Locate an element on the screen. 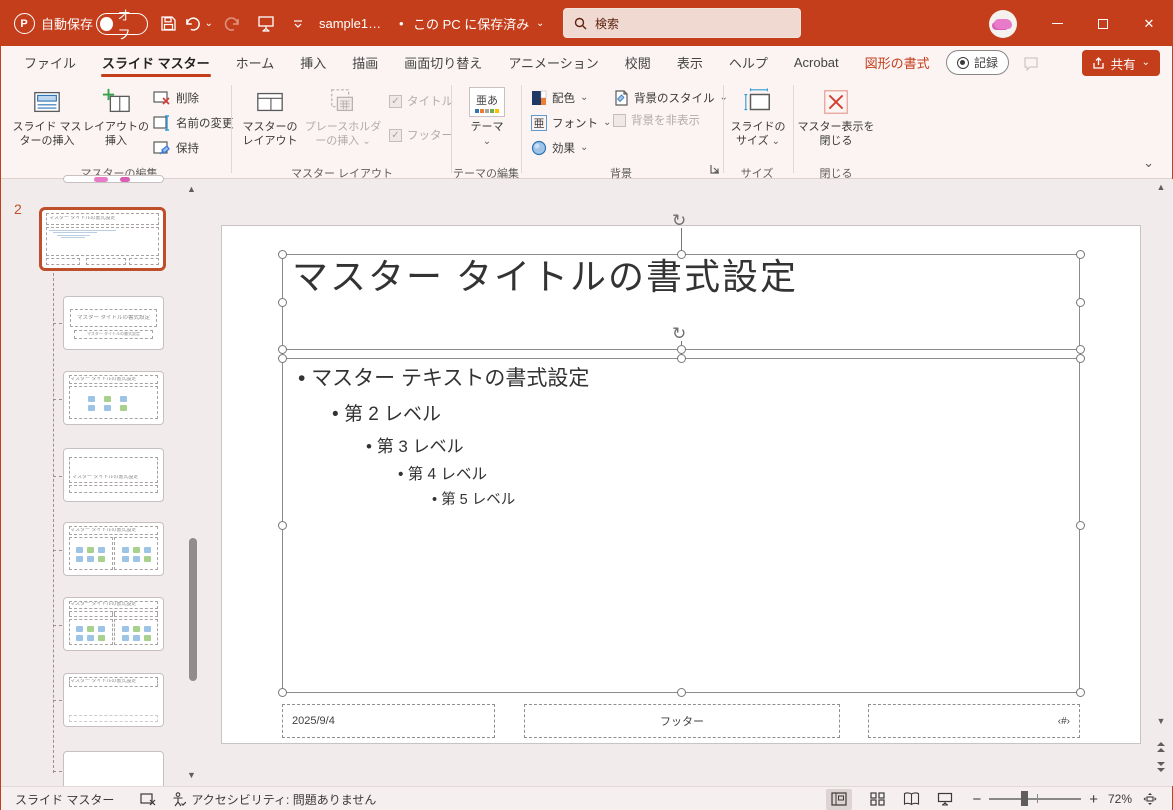 This screenshot has width=1173, height=810. chevron-down-icon: ⌄ is located at coordinates (540, 23).